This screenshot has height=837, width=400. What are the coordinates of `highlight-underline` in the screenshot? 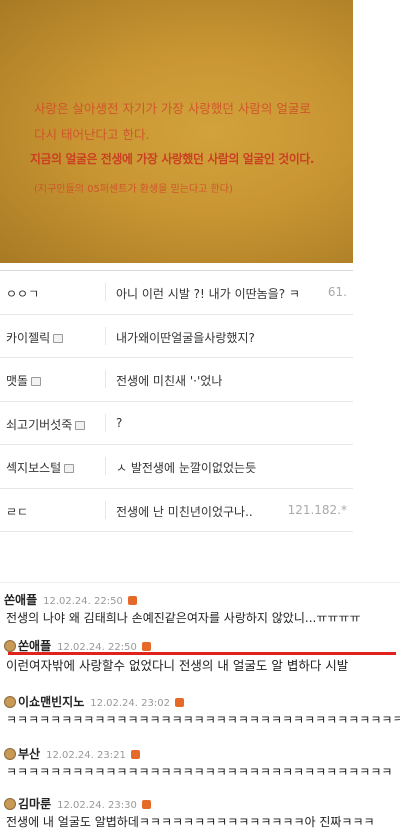 It's located at (202, 653).